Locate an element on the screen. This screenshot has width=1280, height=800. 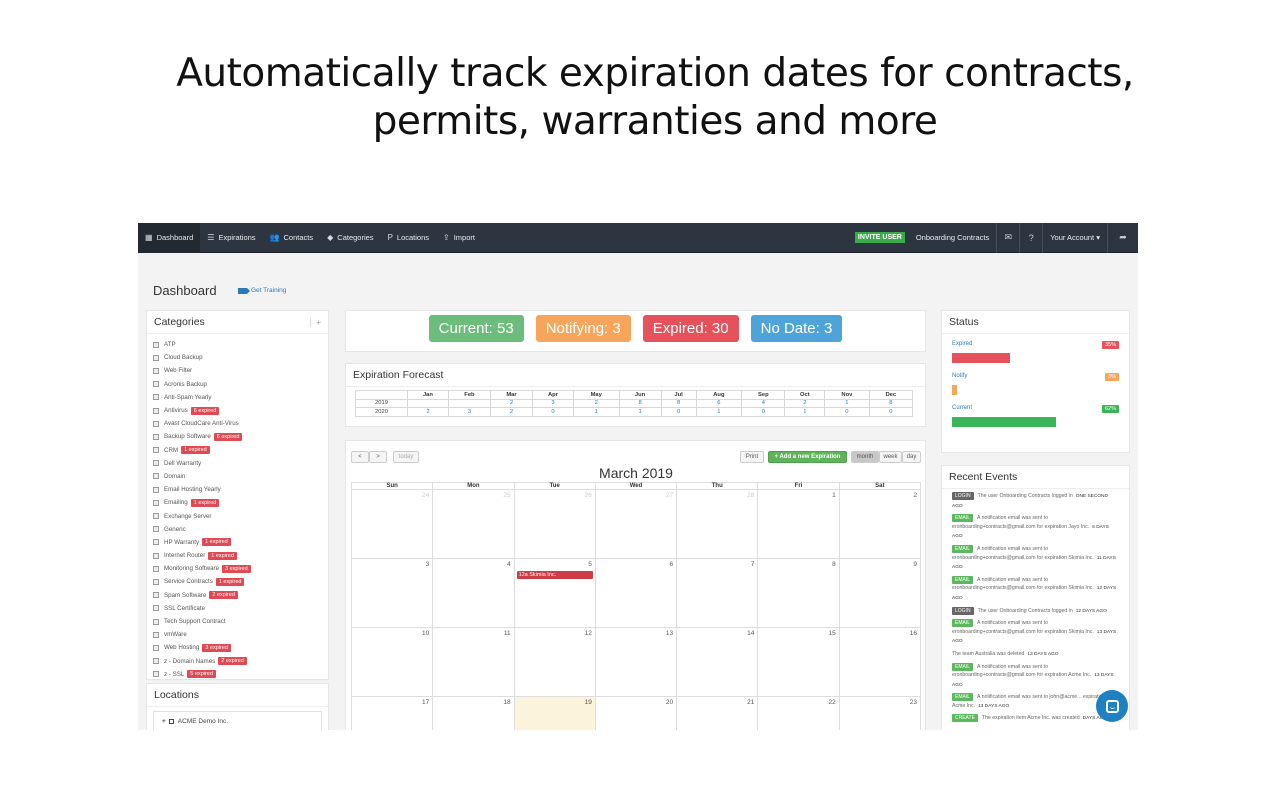
category-item: Anti-Spam Yearly is located at coordinates (237, 397).